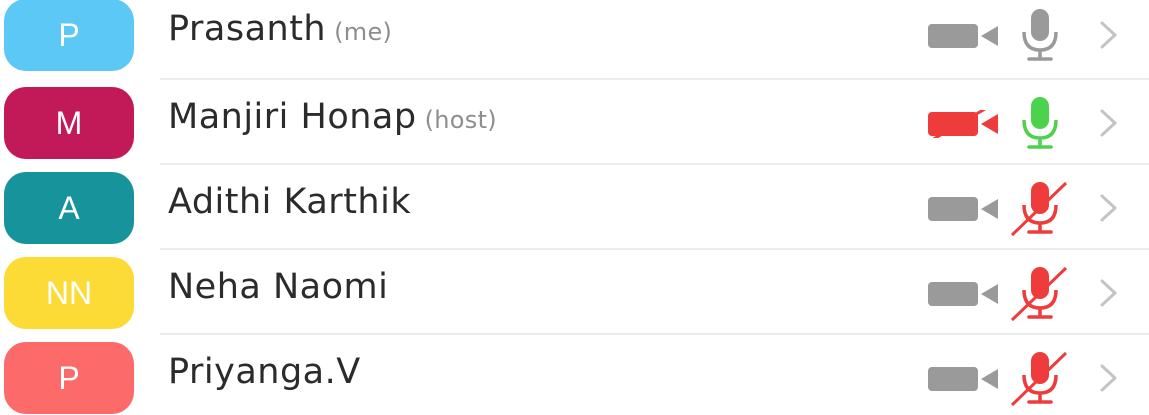  I want to click on participant-name-block: Manjiri Honap (host), so click(332, 117).